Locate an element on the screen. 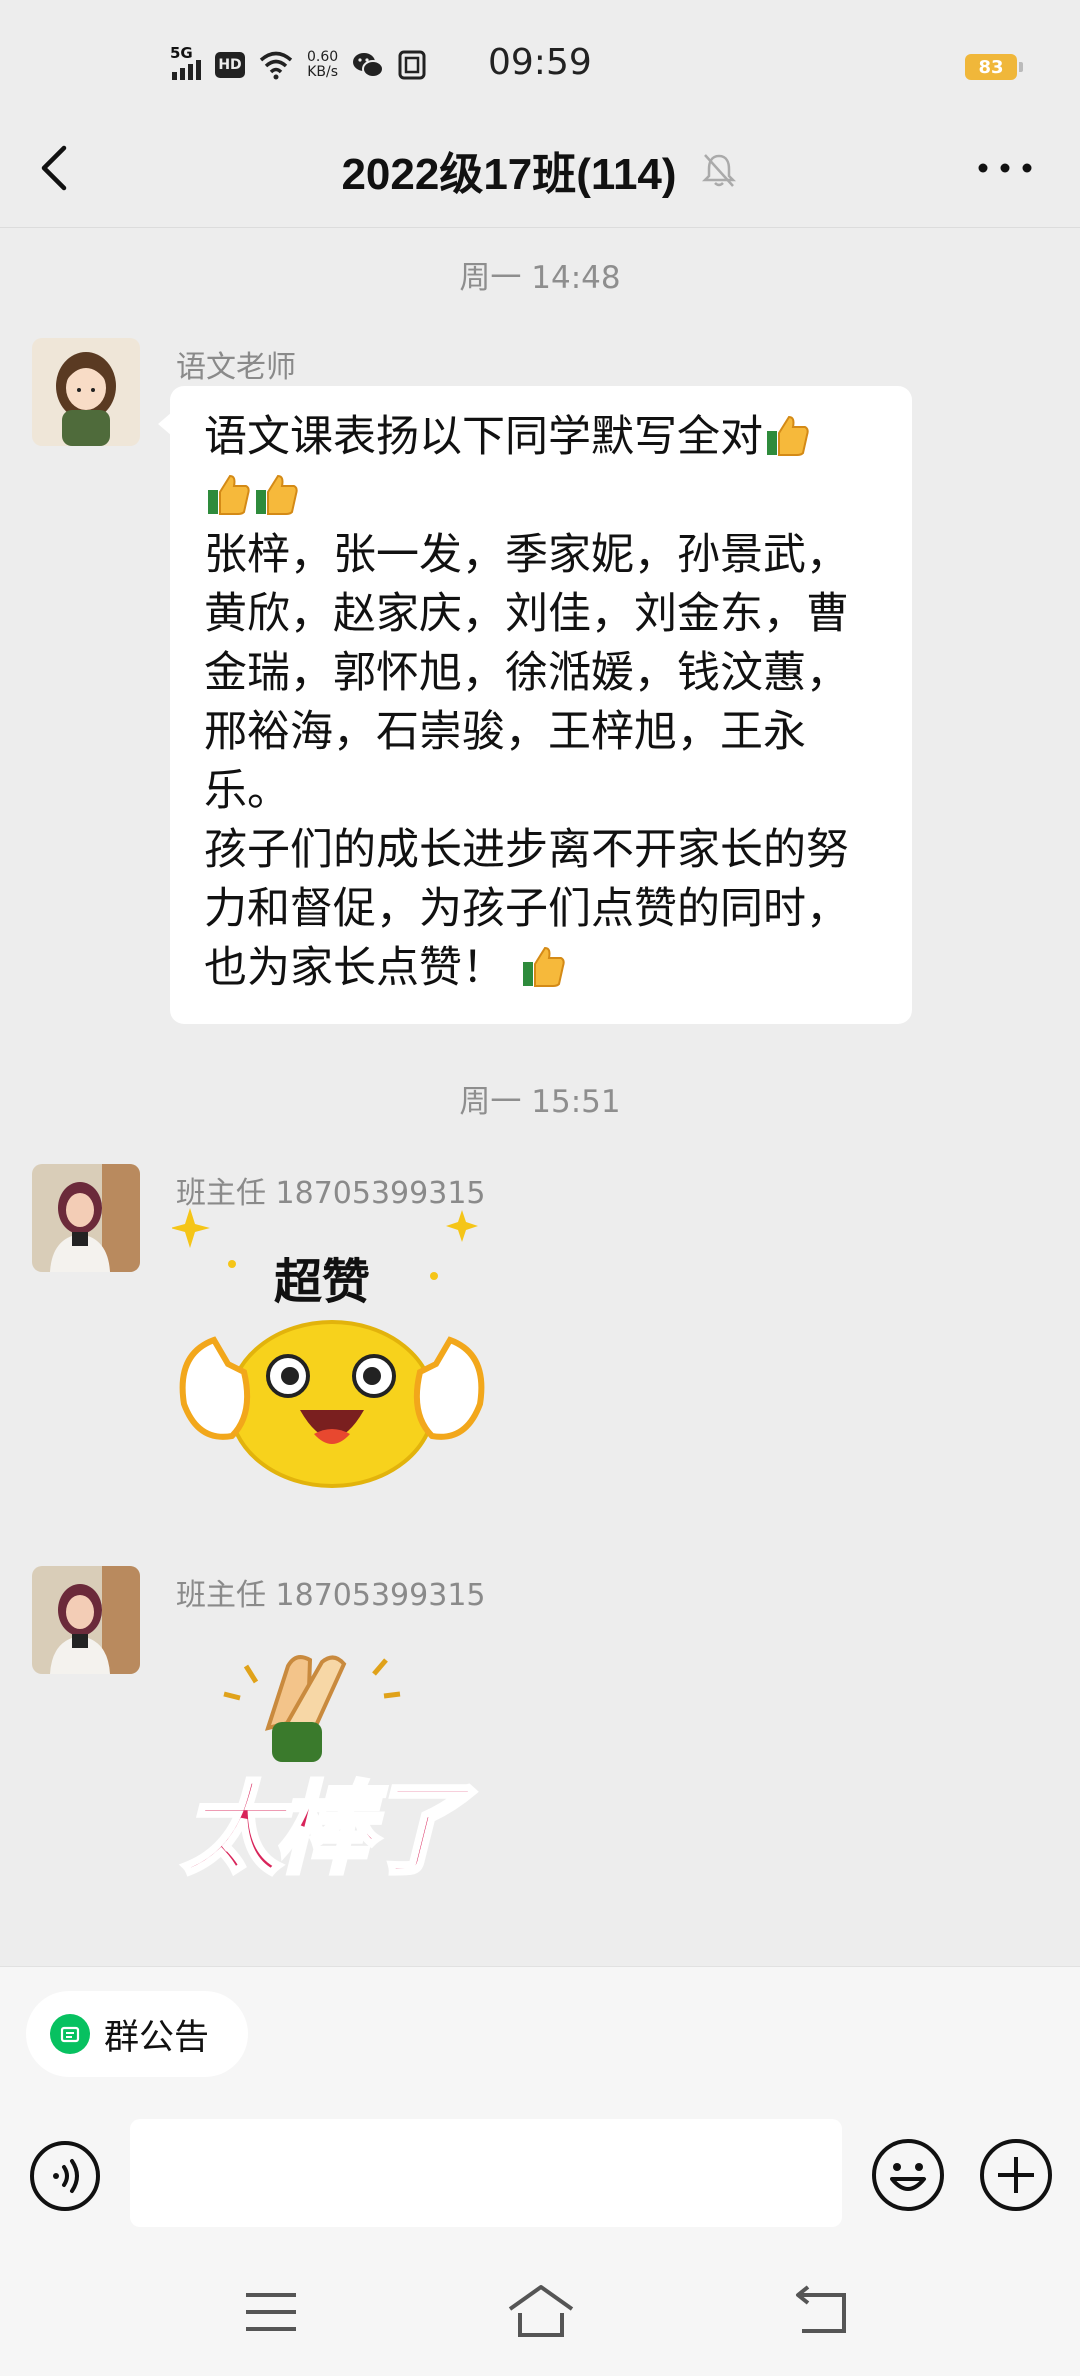  network-type: 5G is located at coordinates (181, 53).